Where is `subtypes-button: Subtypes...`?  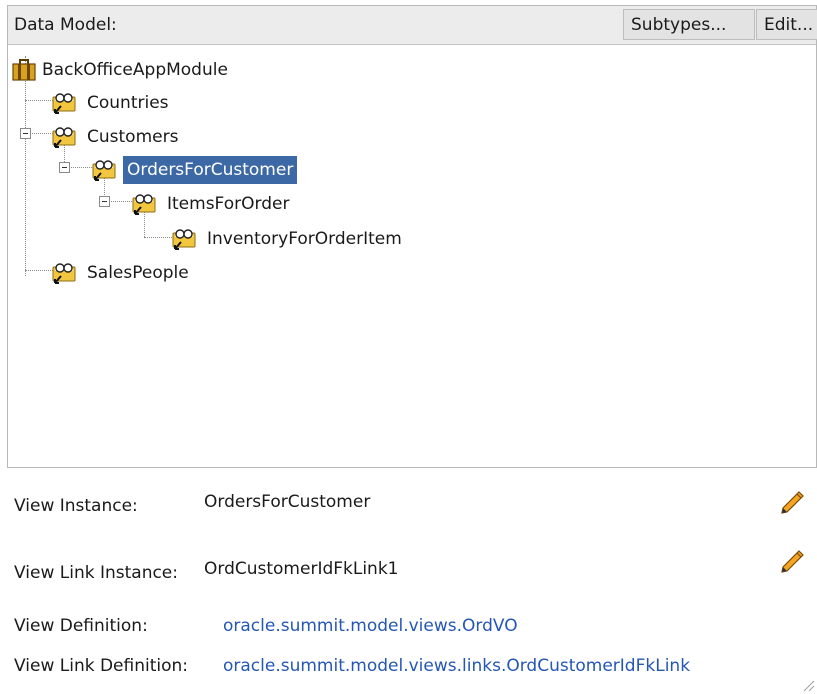
subtypes-button: Subtypes... is located at coordinates (689, 24).